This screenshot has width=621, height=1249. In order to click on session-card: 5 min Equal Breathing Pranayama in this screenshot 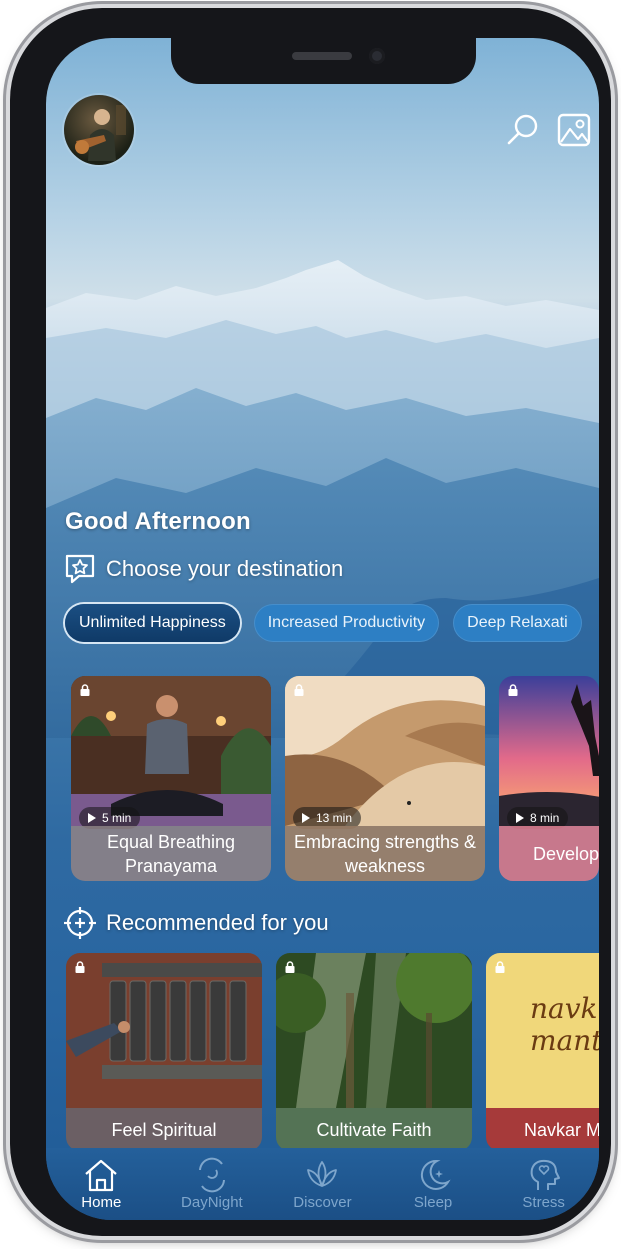, I will do `click(171, 778)`.